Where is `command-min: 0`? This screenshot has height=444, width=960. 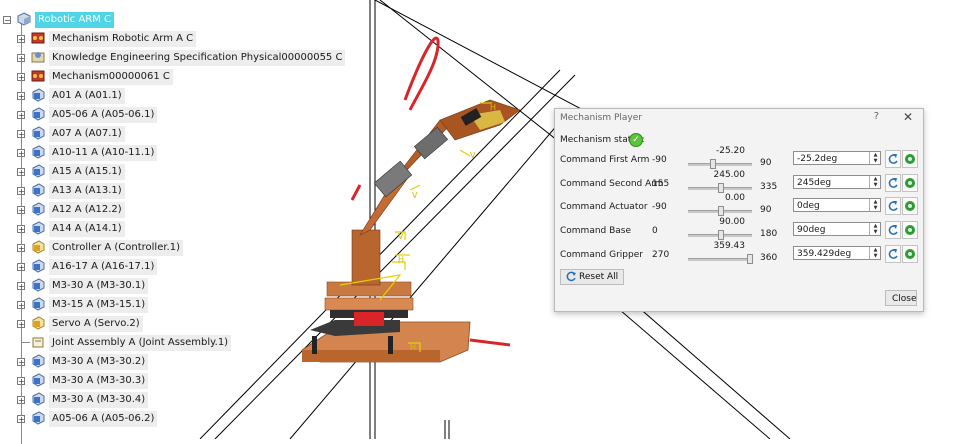
command-min: 0 is located at coordinates (655, 231).